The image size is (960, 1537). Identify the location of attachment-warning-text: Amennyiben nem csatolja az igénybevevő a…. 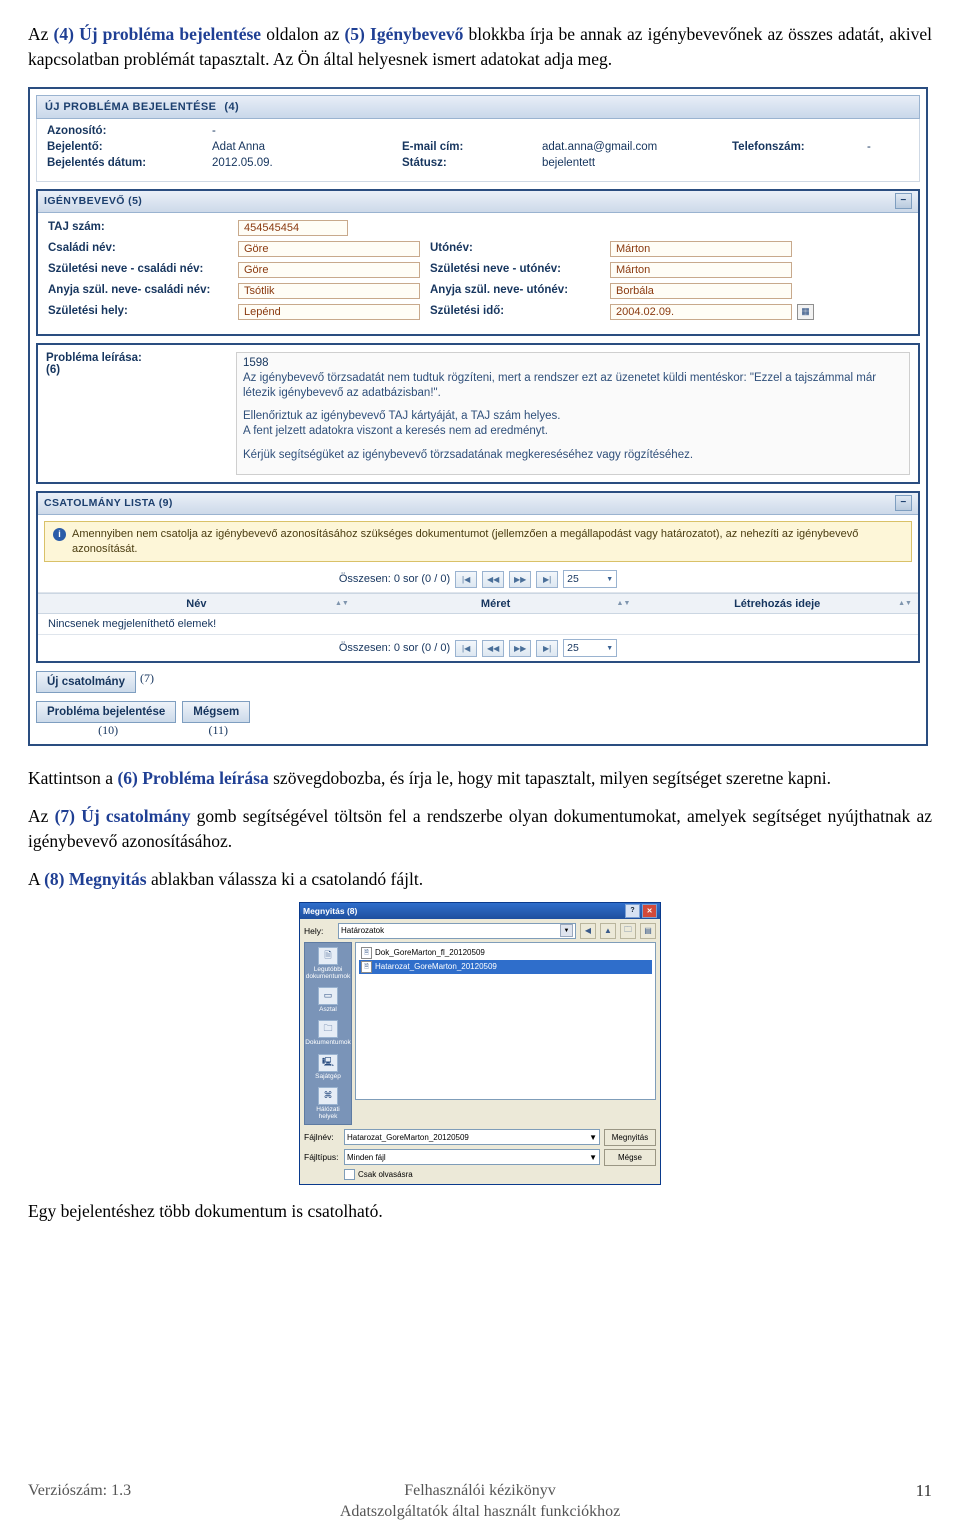
(465, 541).